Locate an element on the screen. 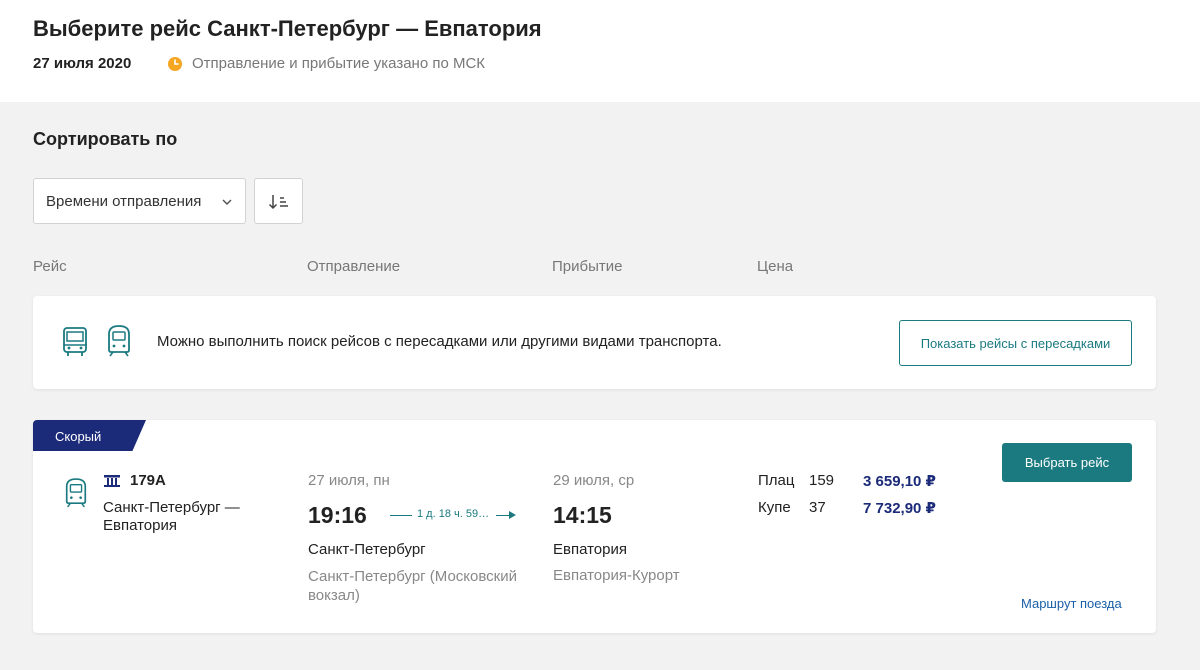  fare-price: 7 732,90 ₽ is located at coordinates (899, 508).